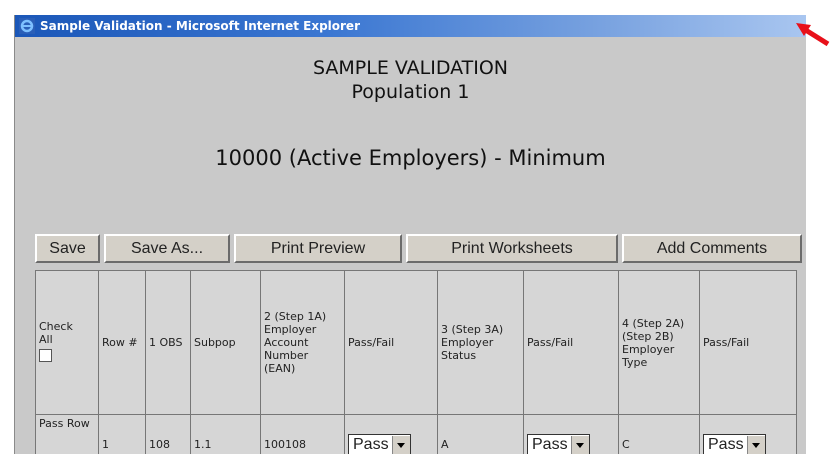 This screenshot has height=454, width=830. Describe the element at coordinates (122, 434) in the screenshot. I see `row-number: 1` at that location.